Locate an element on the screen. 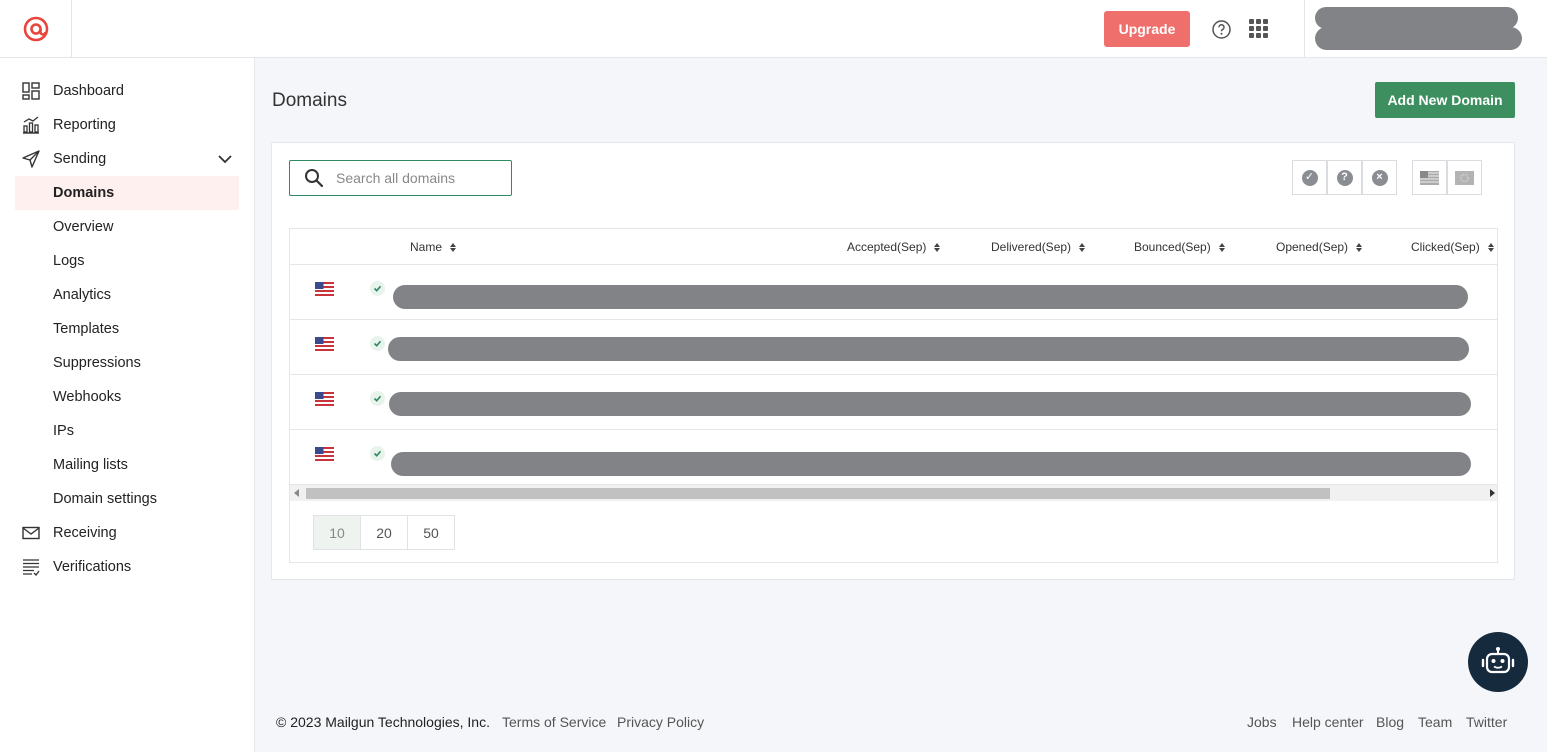  list-icon is located at coordinates (31, 567).